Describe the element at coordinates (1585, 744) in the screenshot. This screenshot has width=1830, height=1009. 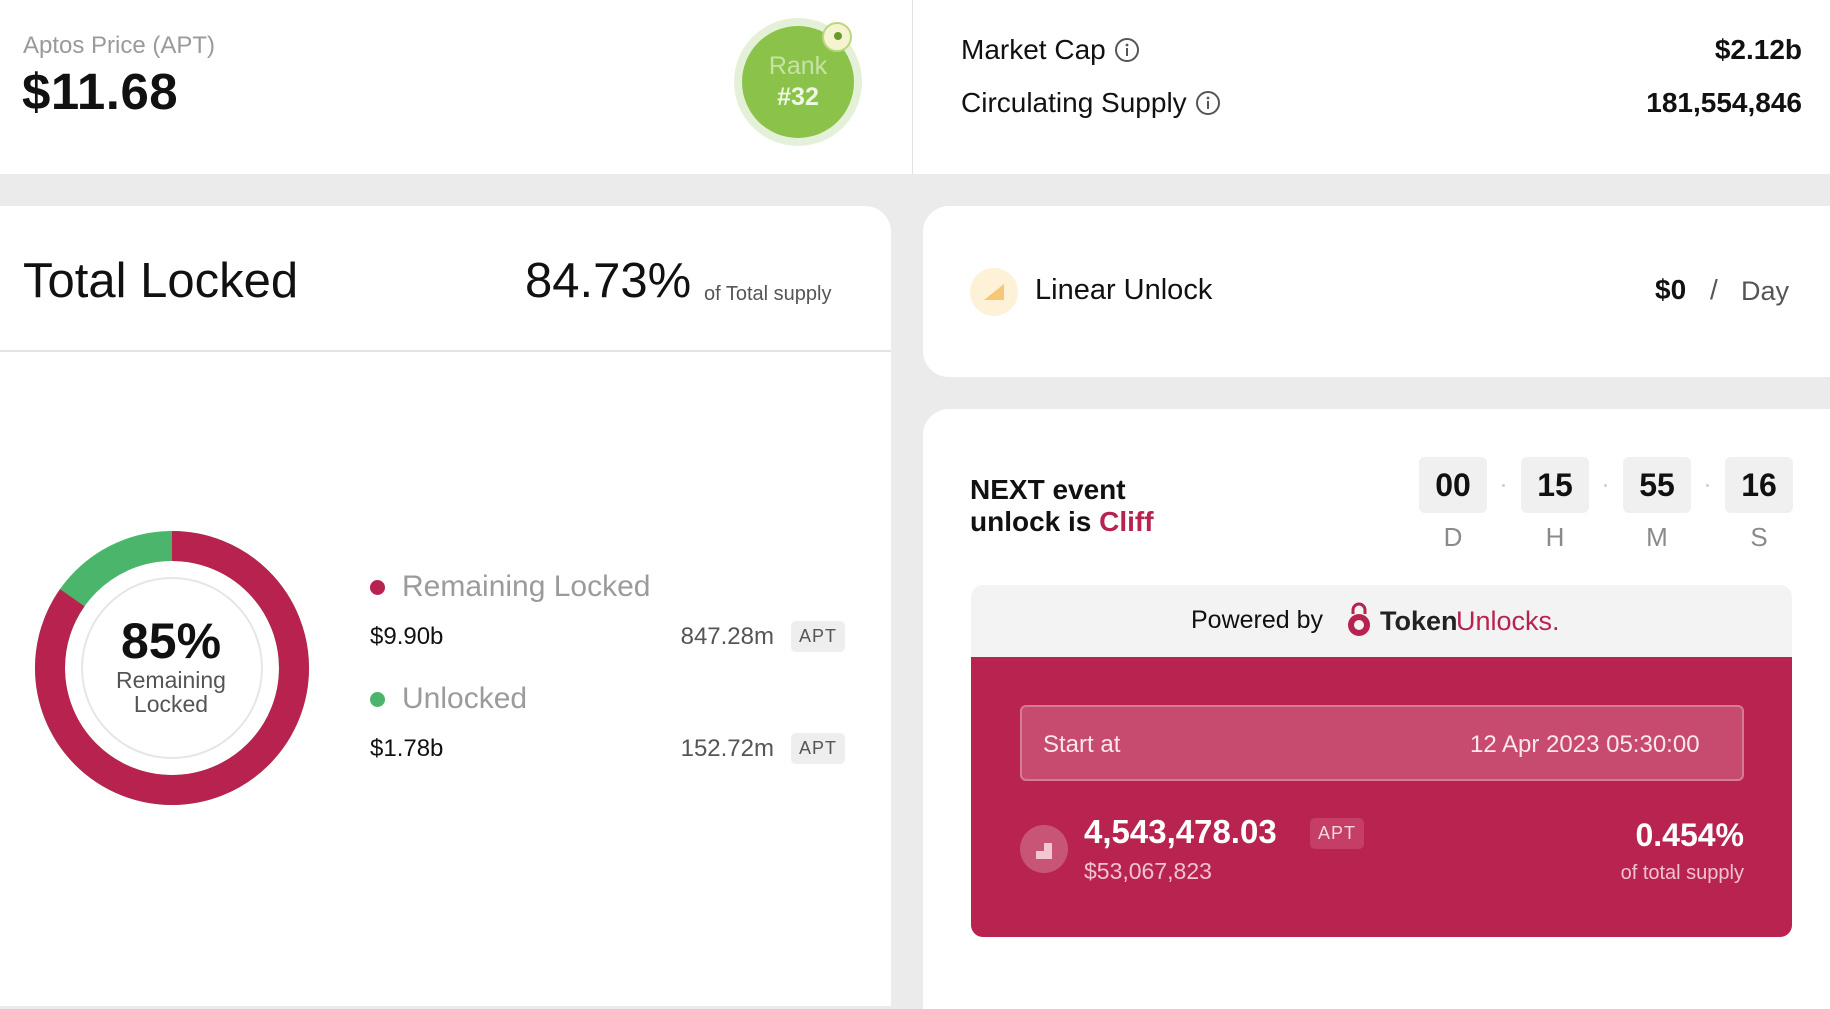
I see `event-start-date: 12 Apr 2023 05:30:00` at that location.